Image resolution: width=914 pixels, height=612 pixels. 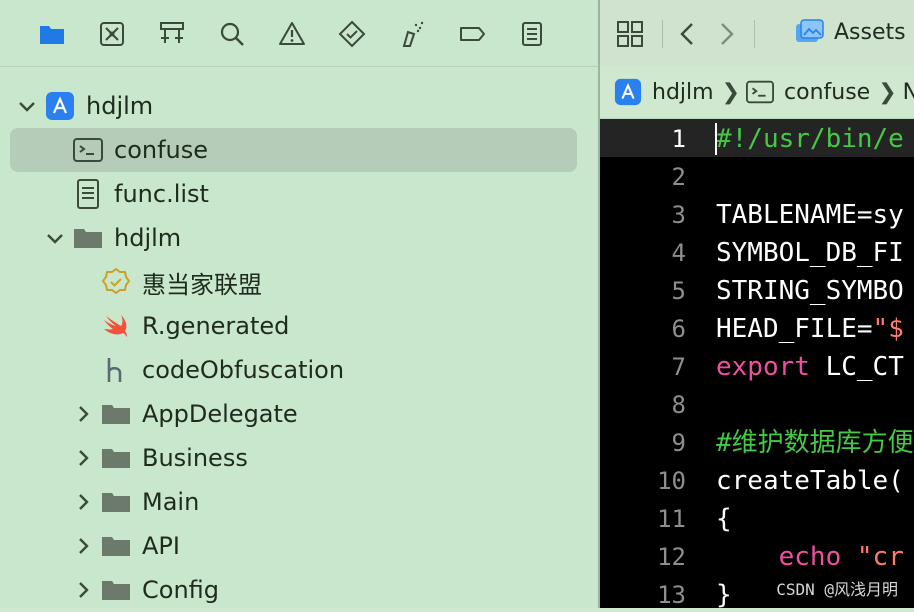 What do you see at coordinates (810, 481) in the screenshot?
I see `code-line: createTable(` at bounding box center [810, 481].